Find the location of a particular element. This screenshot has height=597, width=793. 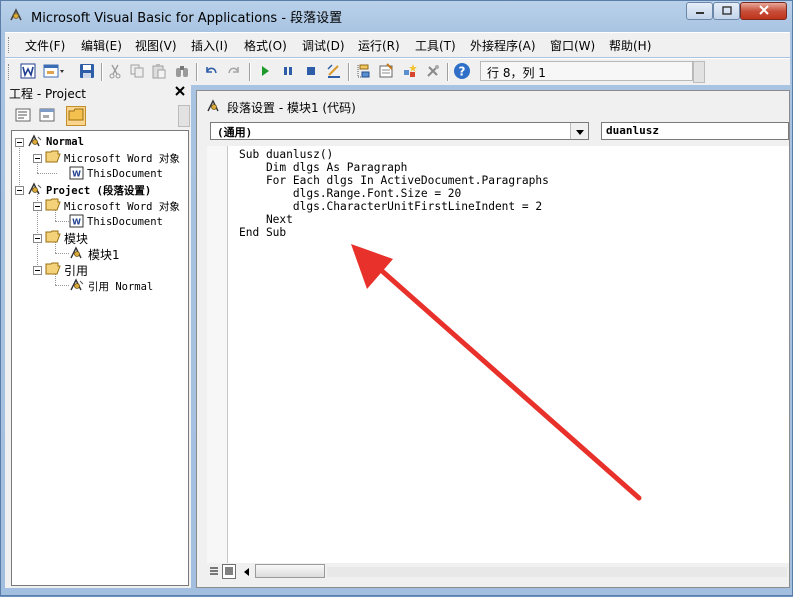

tree-label: ThisDocument is located at coordinates (125, 174).